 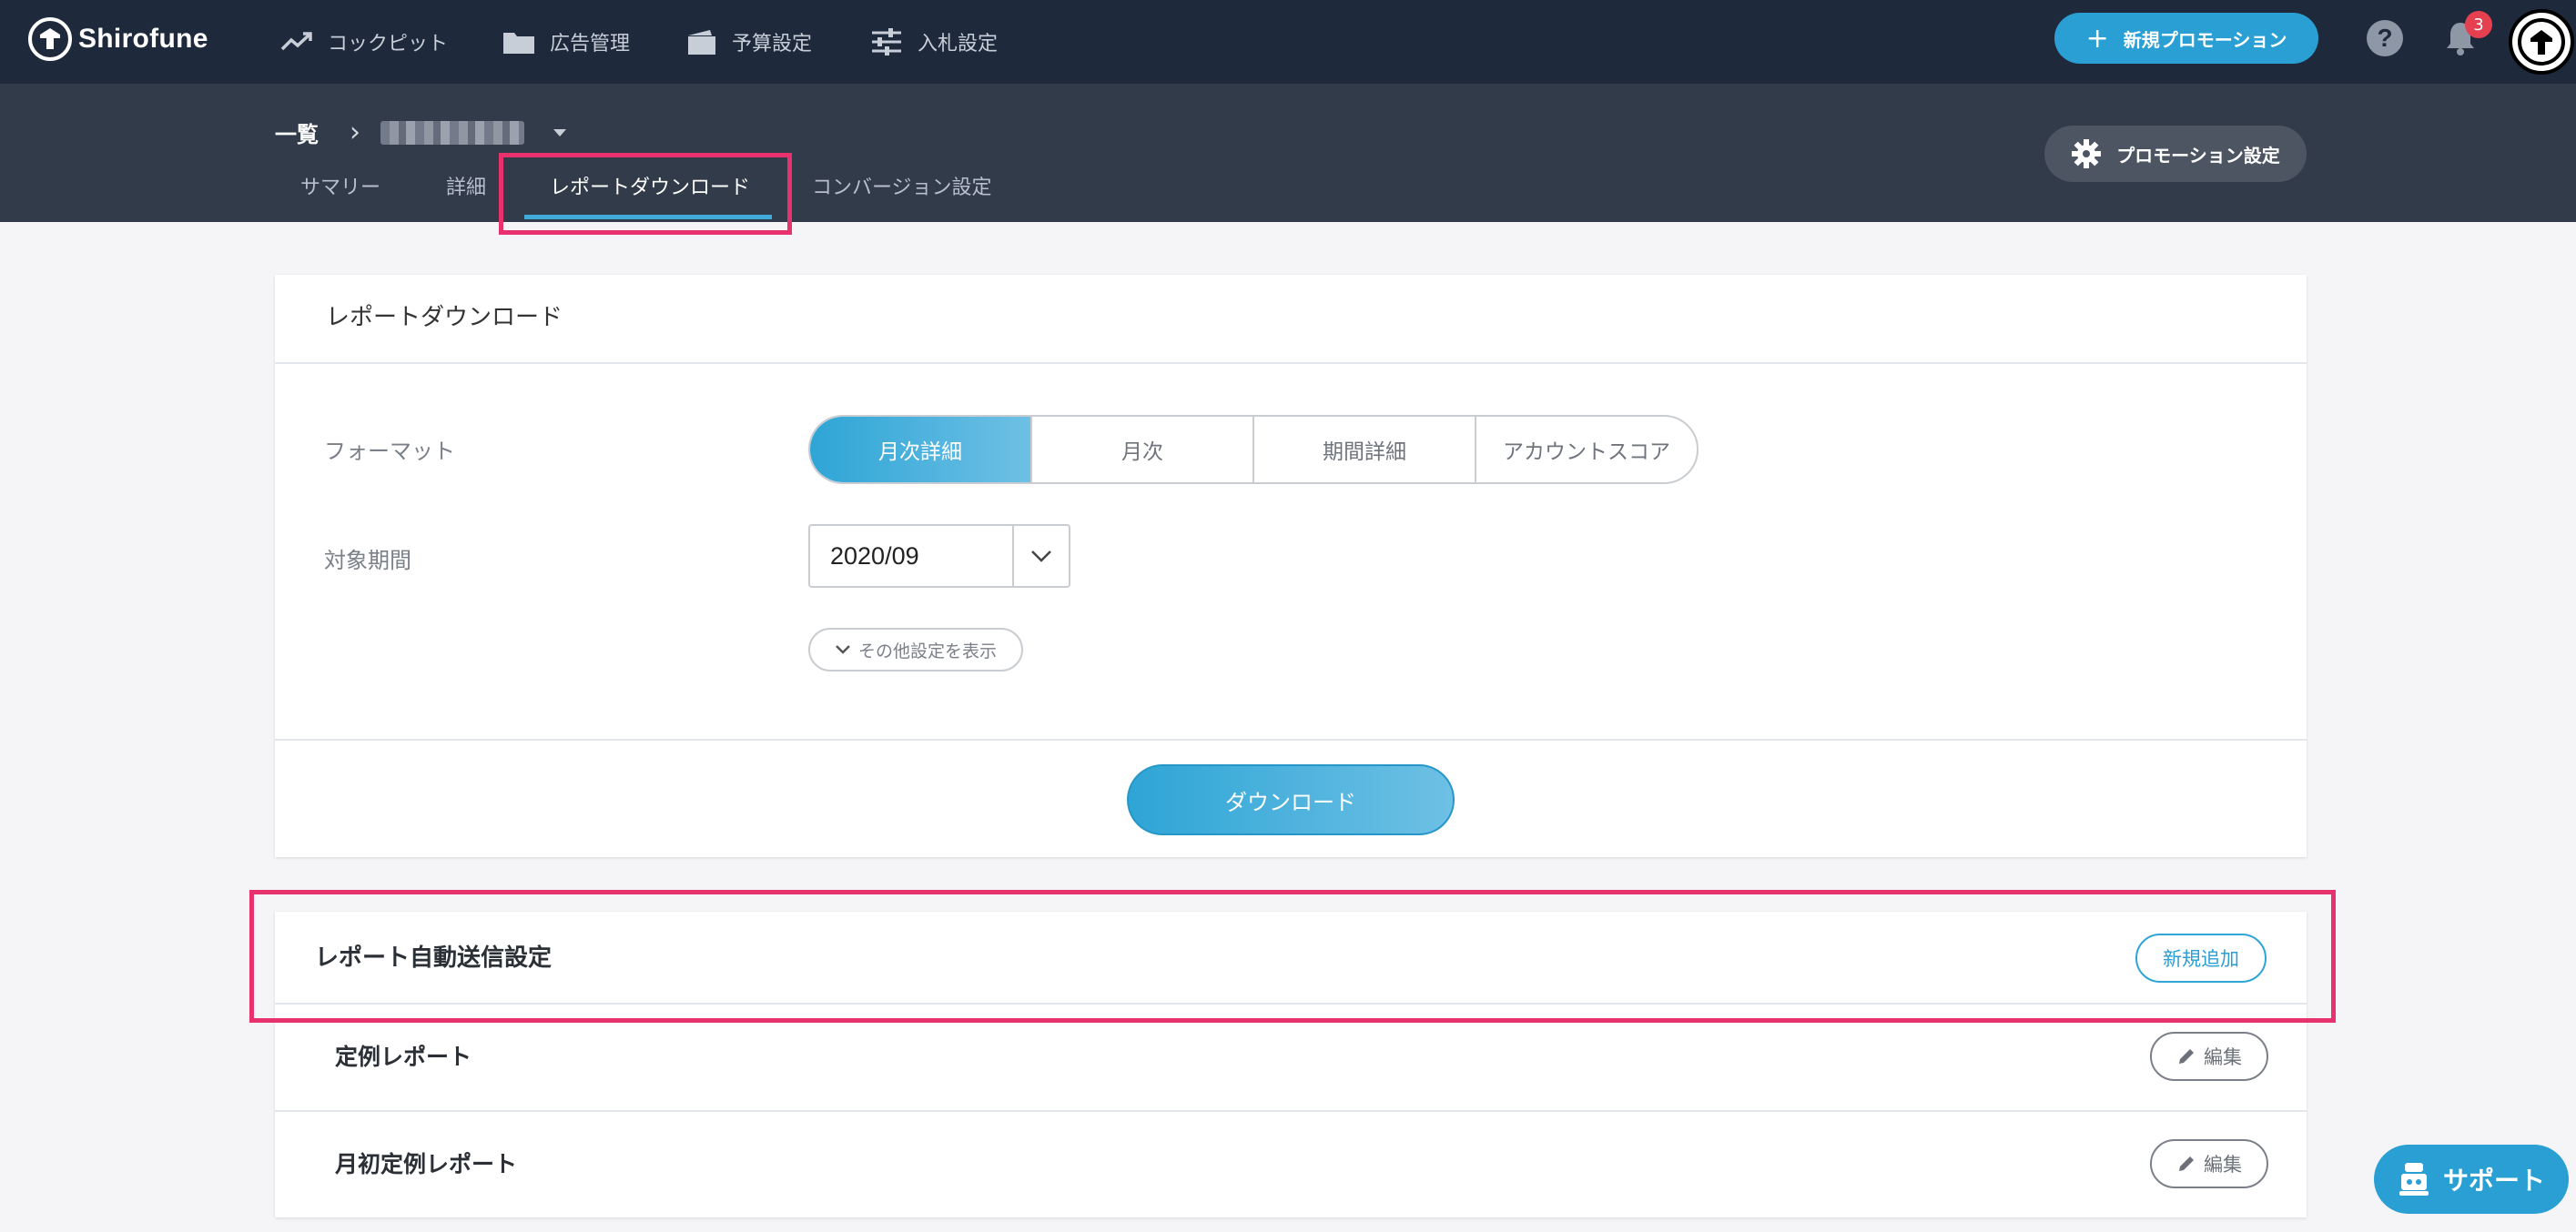 I want to click on breadcrumb: 一覧 ›, so click(x=420, y=132).